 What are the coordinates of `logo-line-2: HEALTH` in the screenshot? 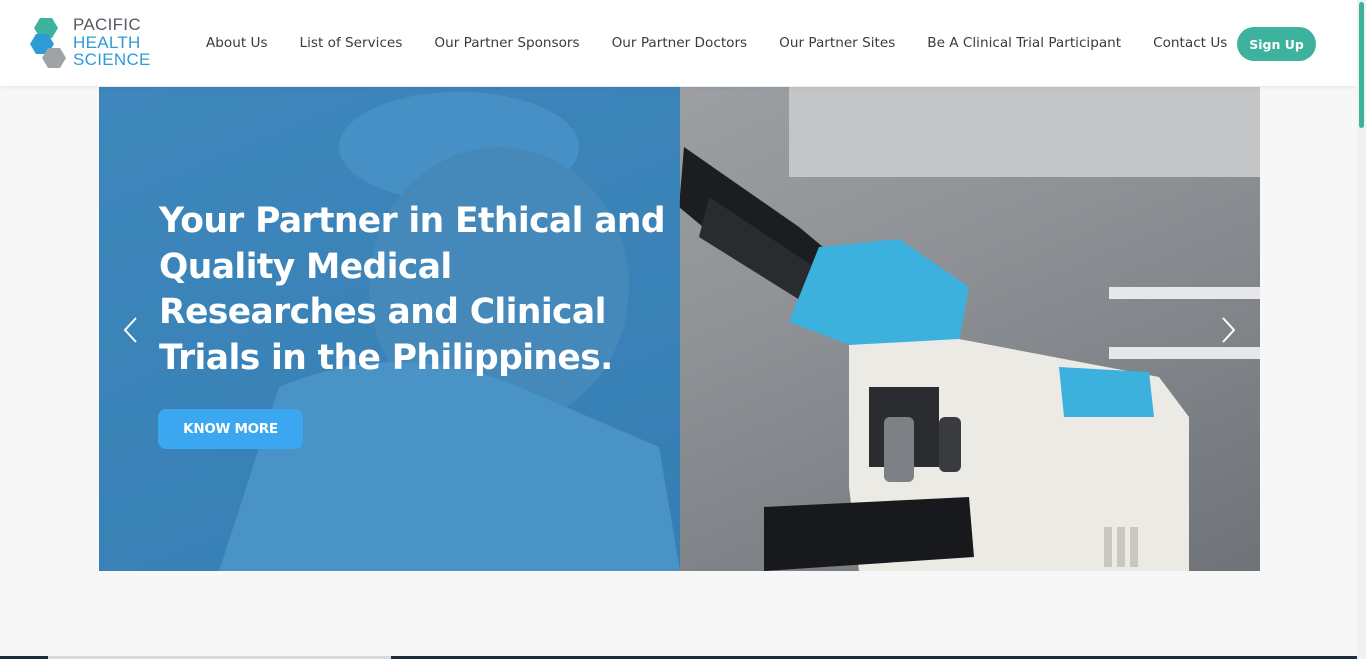 It's located at (107, 42).